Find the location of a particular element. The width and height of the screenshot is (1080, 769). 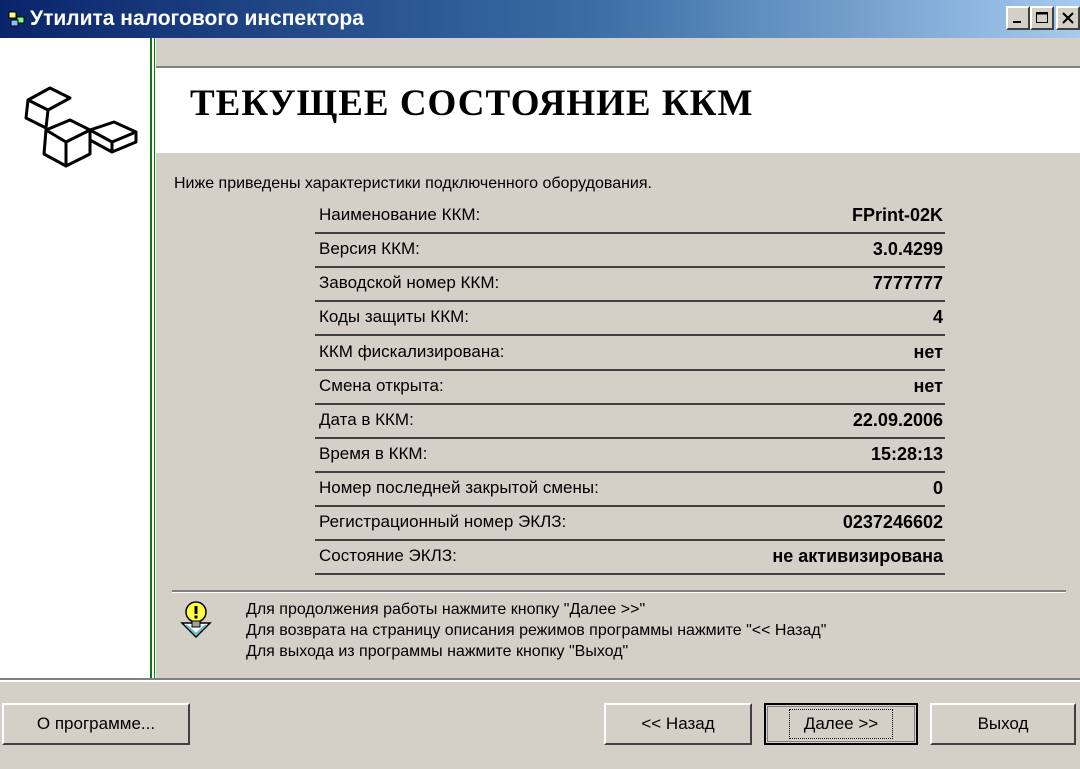

property-row: Смена открыта: нет is located at coordinates (630, 387).